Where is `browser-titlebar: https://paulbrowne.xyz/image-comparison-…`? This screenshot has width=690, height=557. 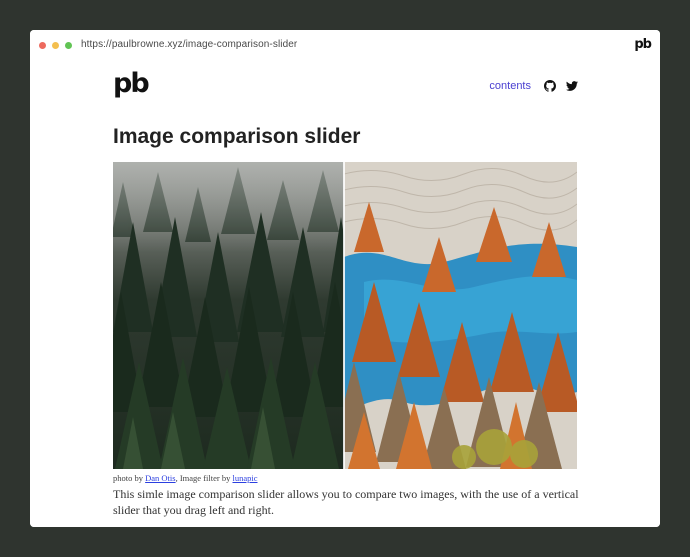 browser-titlebar: https://paulbrowne.xyz/image-comparison-… is located at coordinates (345, 45).